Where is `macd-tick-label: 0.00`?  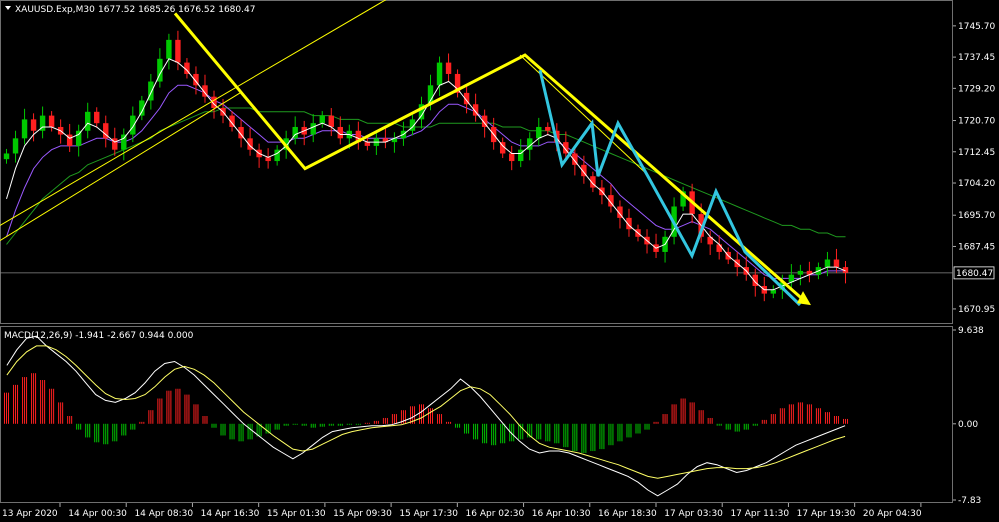
macd-tick-label: 0.00 is located at coordinates (968, 425).